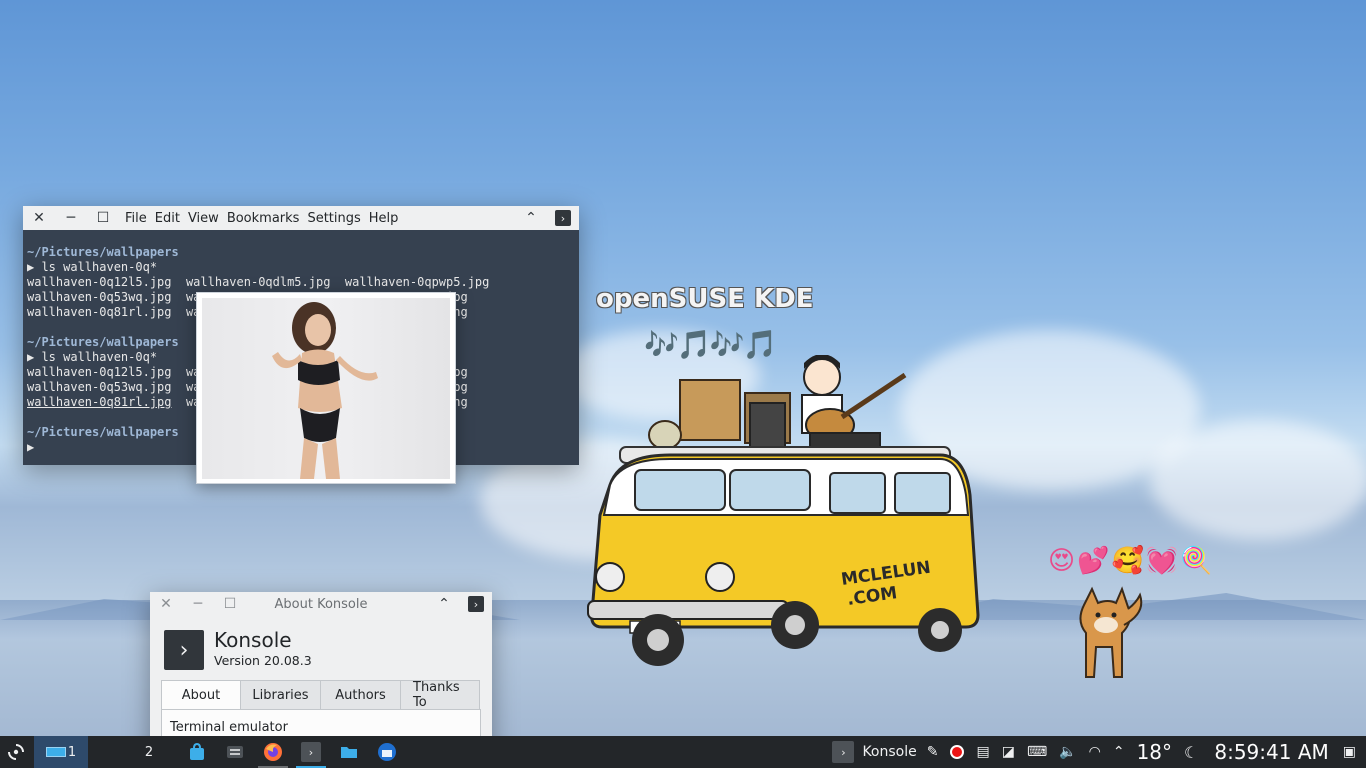 The image size is (1366, 768). Describe the element at coordinates (136, 218) in the screenshot. I see `menu-file: File` at that location.